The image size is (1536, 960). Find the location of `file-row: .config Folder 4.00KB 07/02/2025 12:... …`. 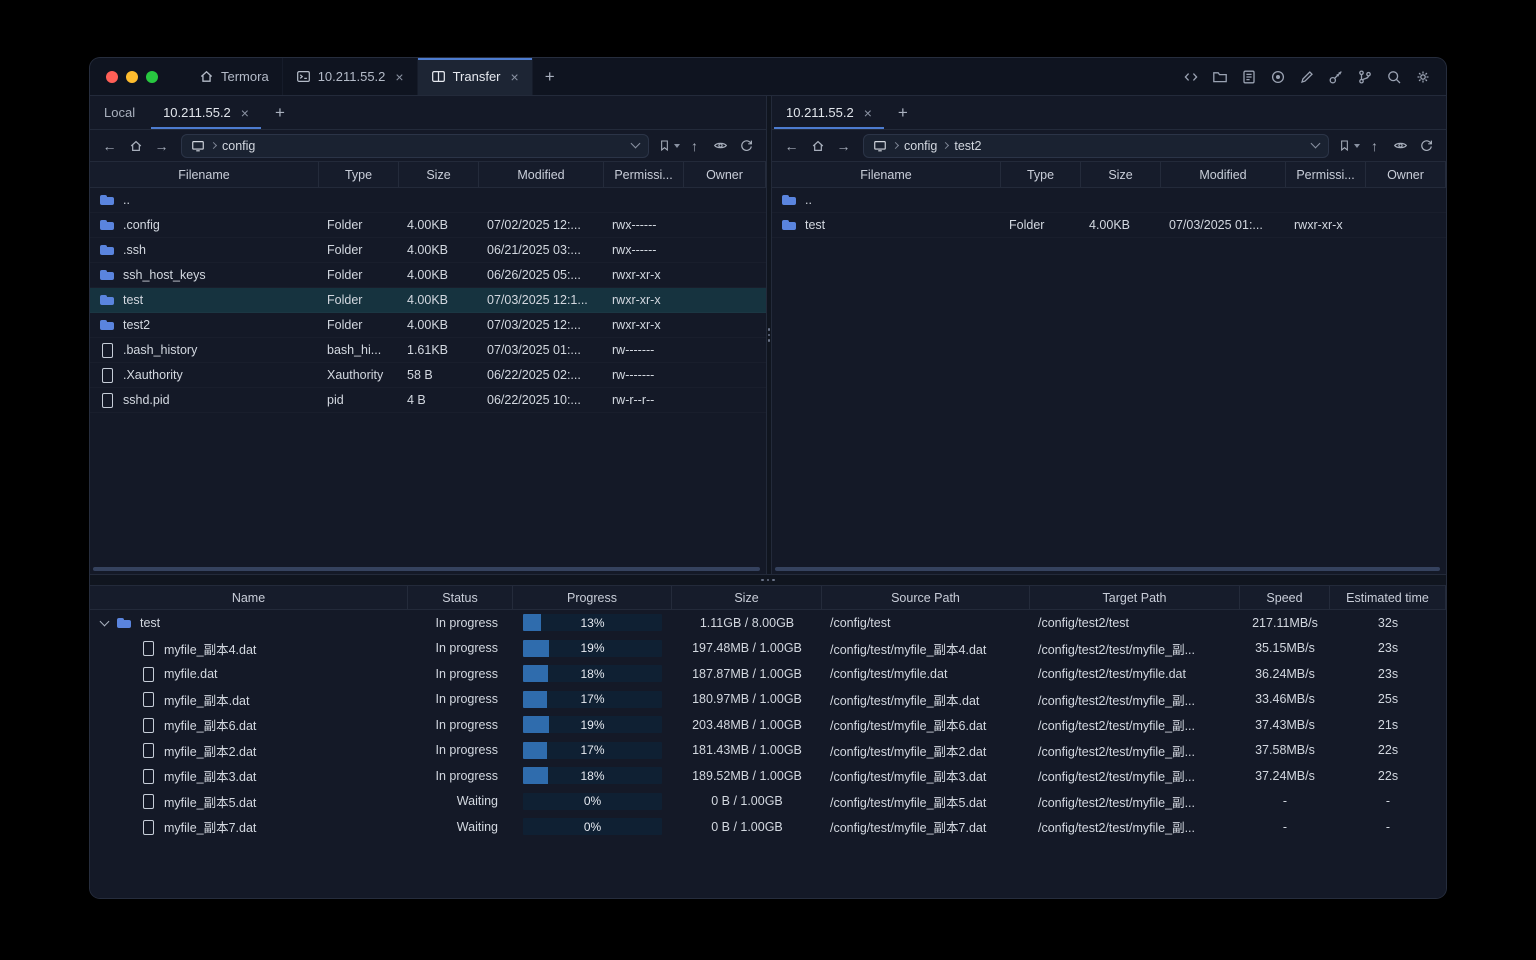

file-row: .config Folder 4.00KB 07/02/2025 12:... … is located at coordinates (428, 225).